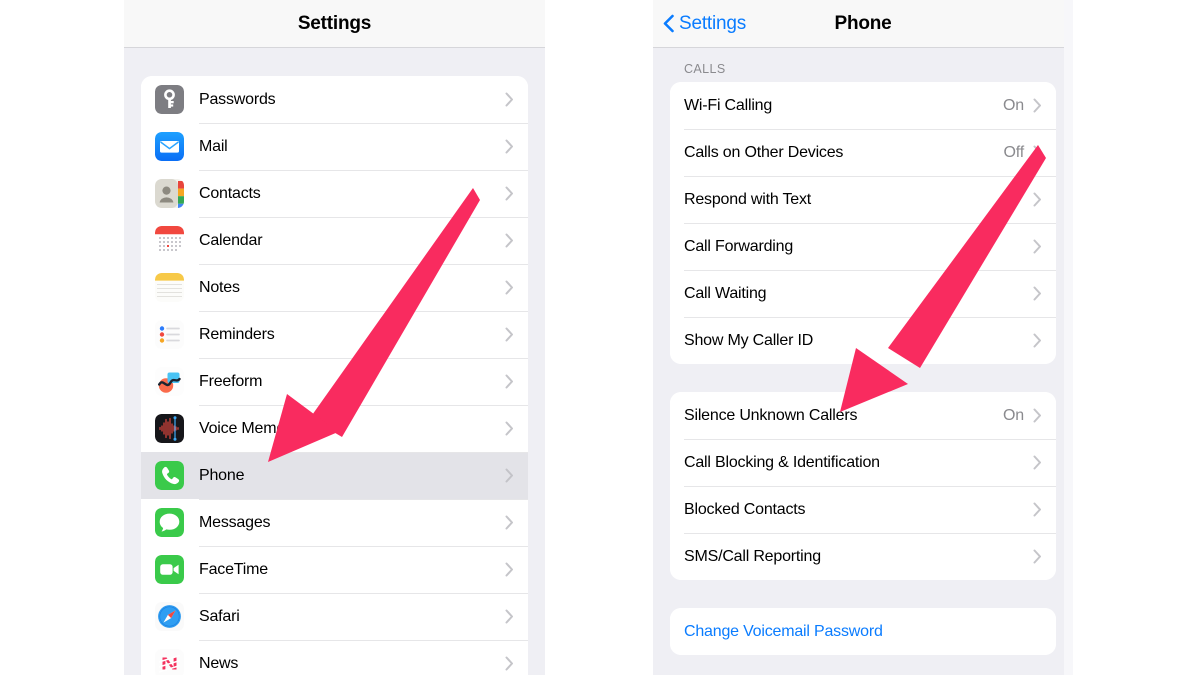 Image resolution: width=1200 pixels, height=675 pixels. I want to click on messages-icon, so click(169, 522).